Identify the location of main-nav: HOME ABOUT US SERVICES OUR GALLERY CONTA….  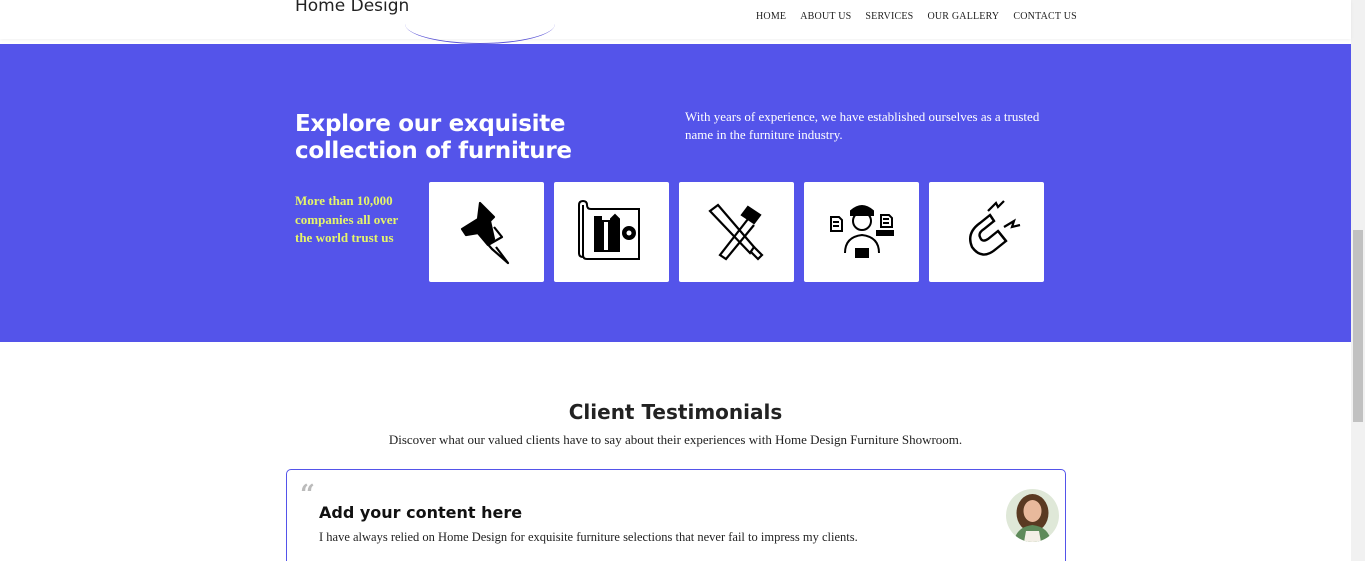
(923, 16).